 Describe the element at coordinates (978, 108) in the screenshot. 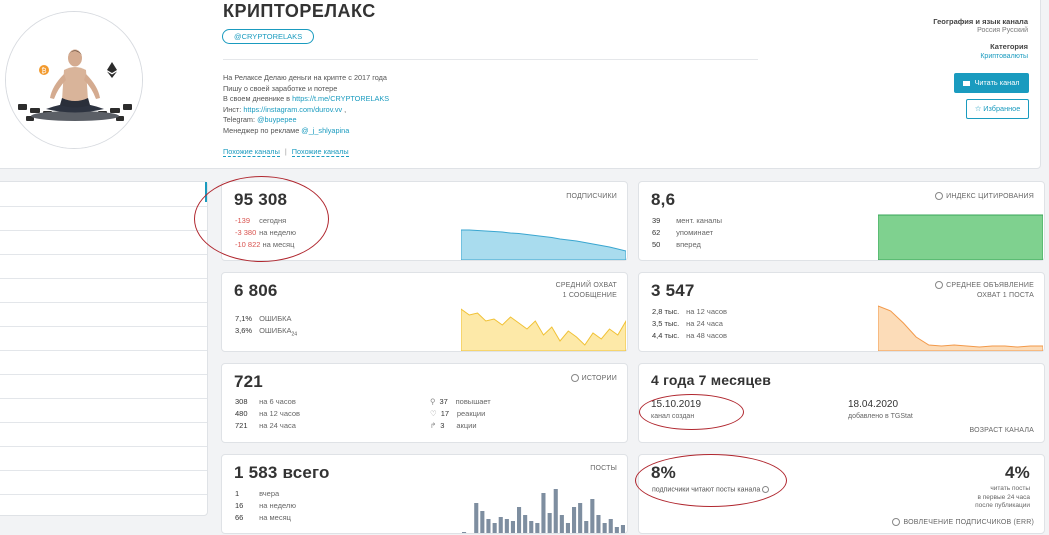

I see `star-icon: ☆` at that location.